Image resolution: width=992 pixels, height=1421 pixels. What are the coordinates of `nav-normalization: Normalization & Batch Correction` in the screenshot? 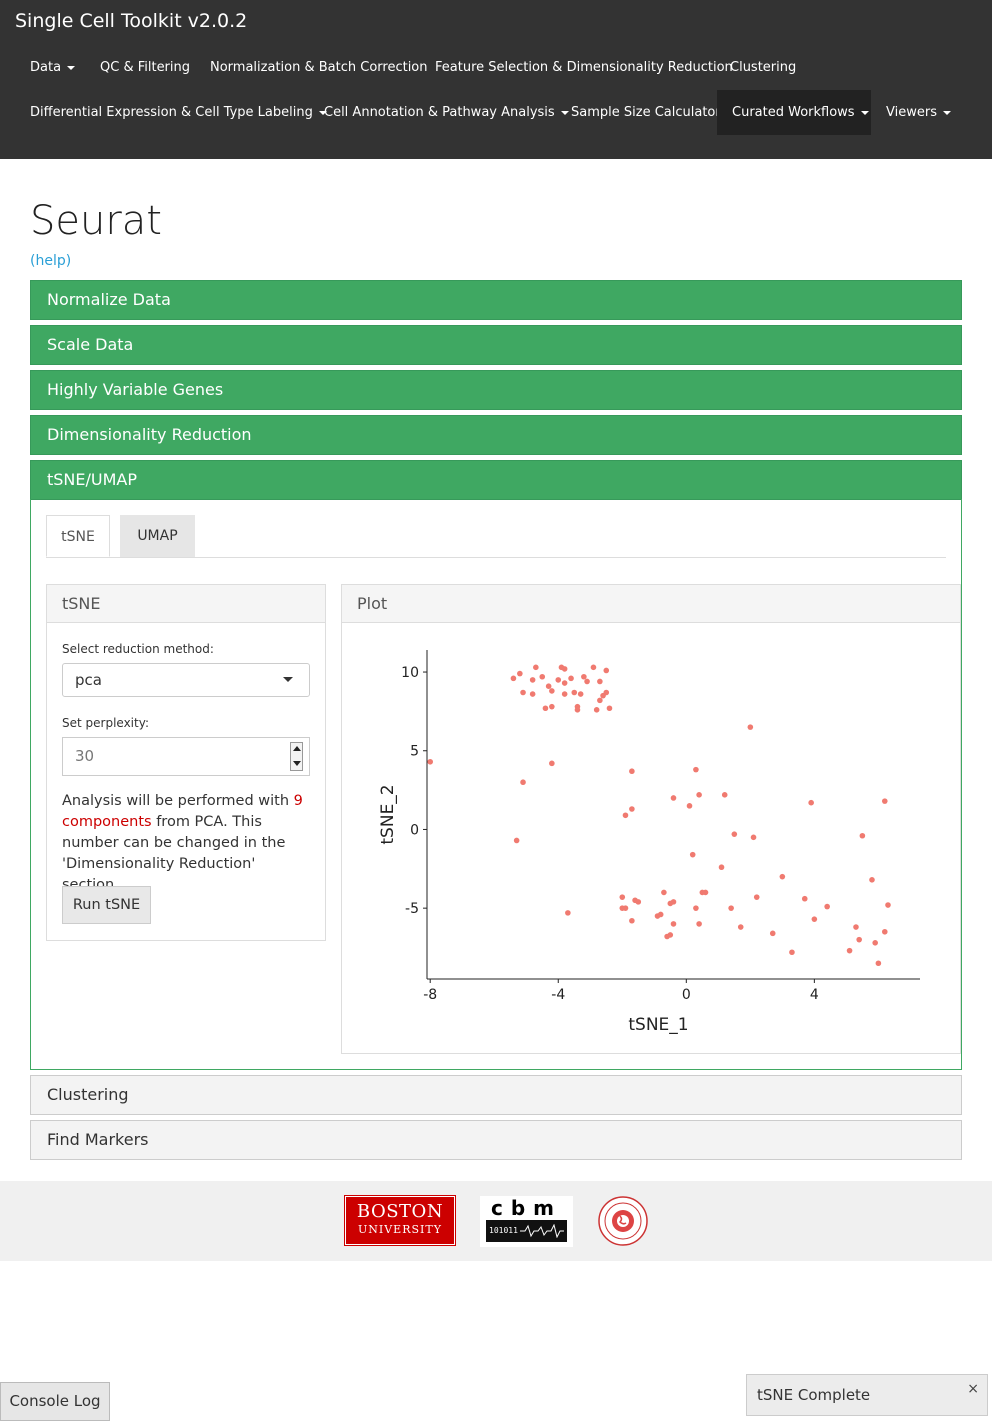 It's located at (319, 67).